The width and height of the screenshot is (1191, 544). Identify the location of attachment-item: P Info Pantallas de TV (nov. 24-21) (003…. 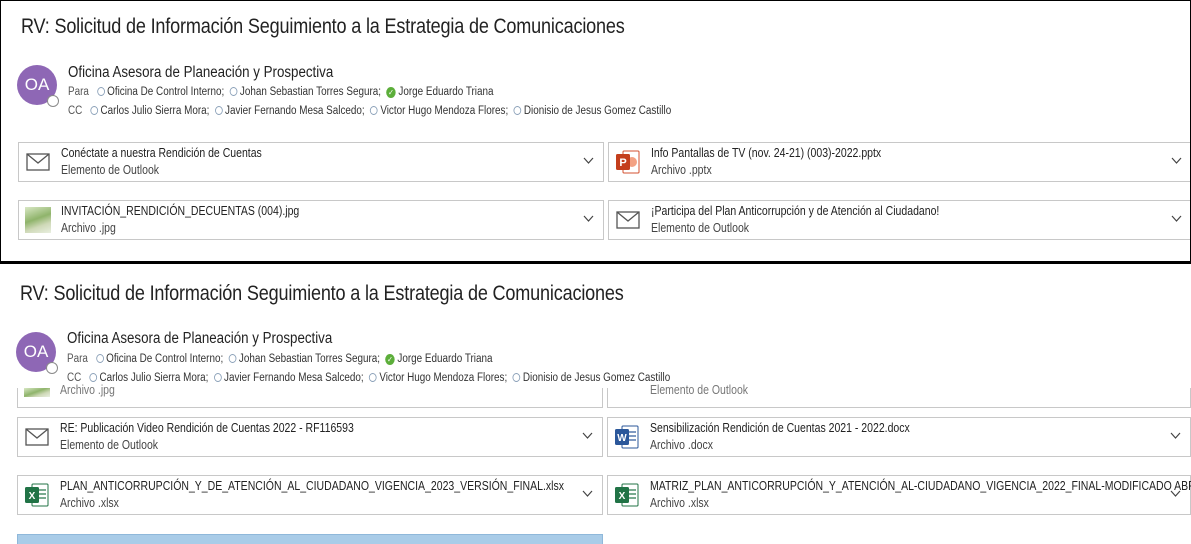
(899, 162).